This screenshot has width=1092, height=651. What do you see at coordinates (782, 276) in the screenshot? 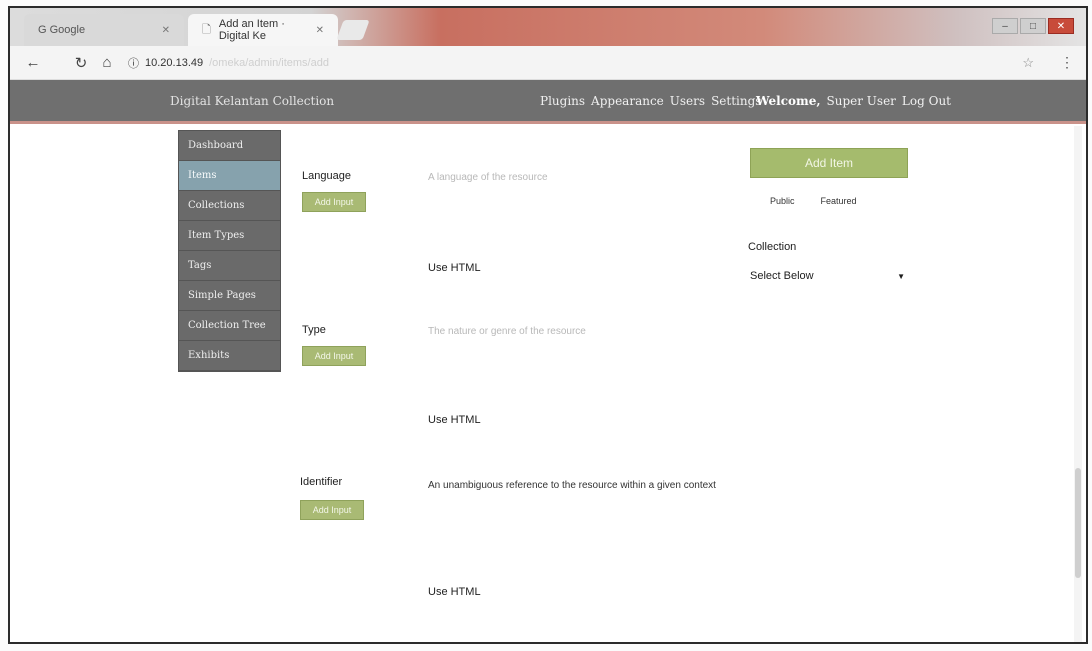
I see `collection-select-value: Select Below` at bounding box center [782, 276].